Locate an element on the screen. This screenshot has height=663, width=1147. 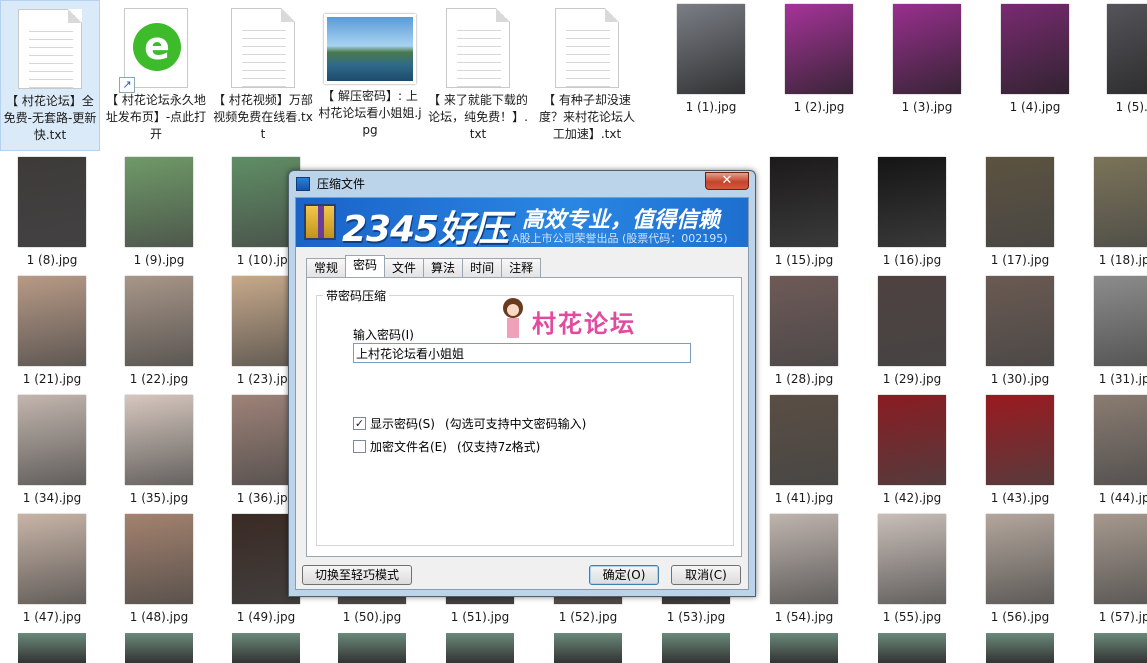
show-password-checkbox: ✓ is located at coordinates (359, 423).